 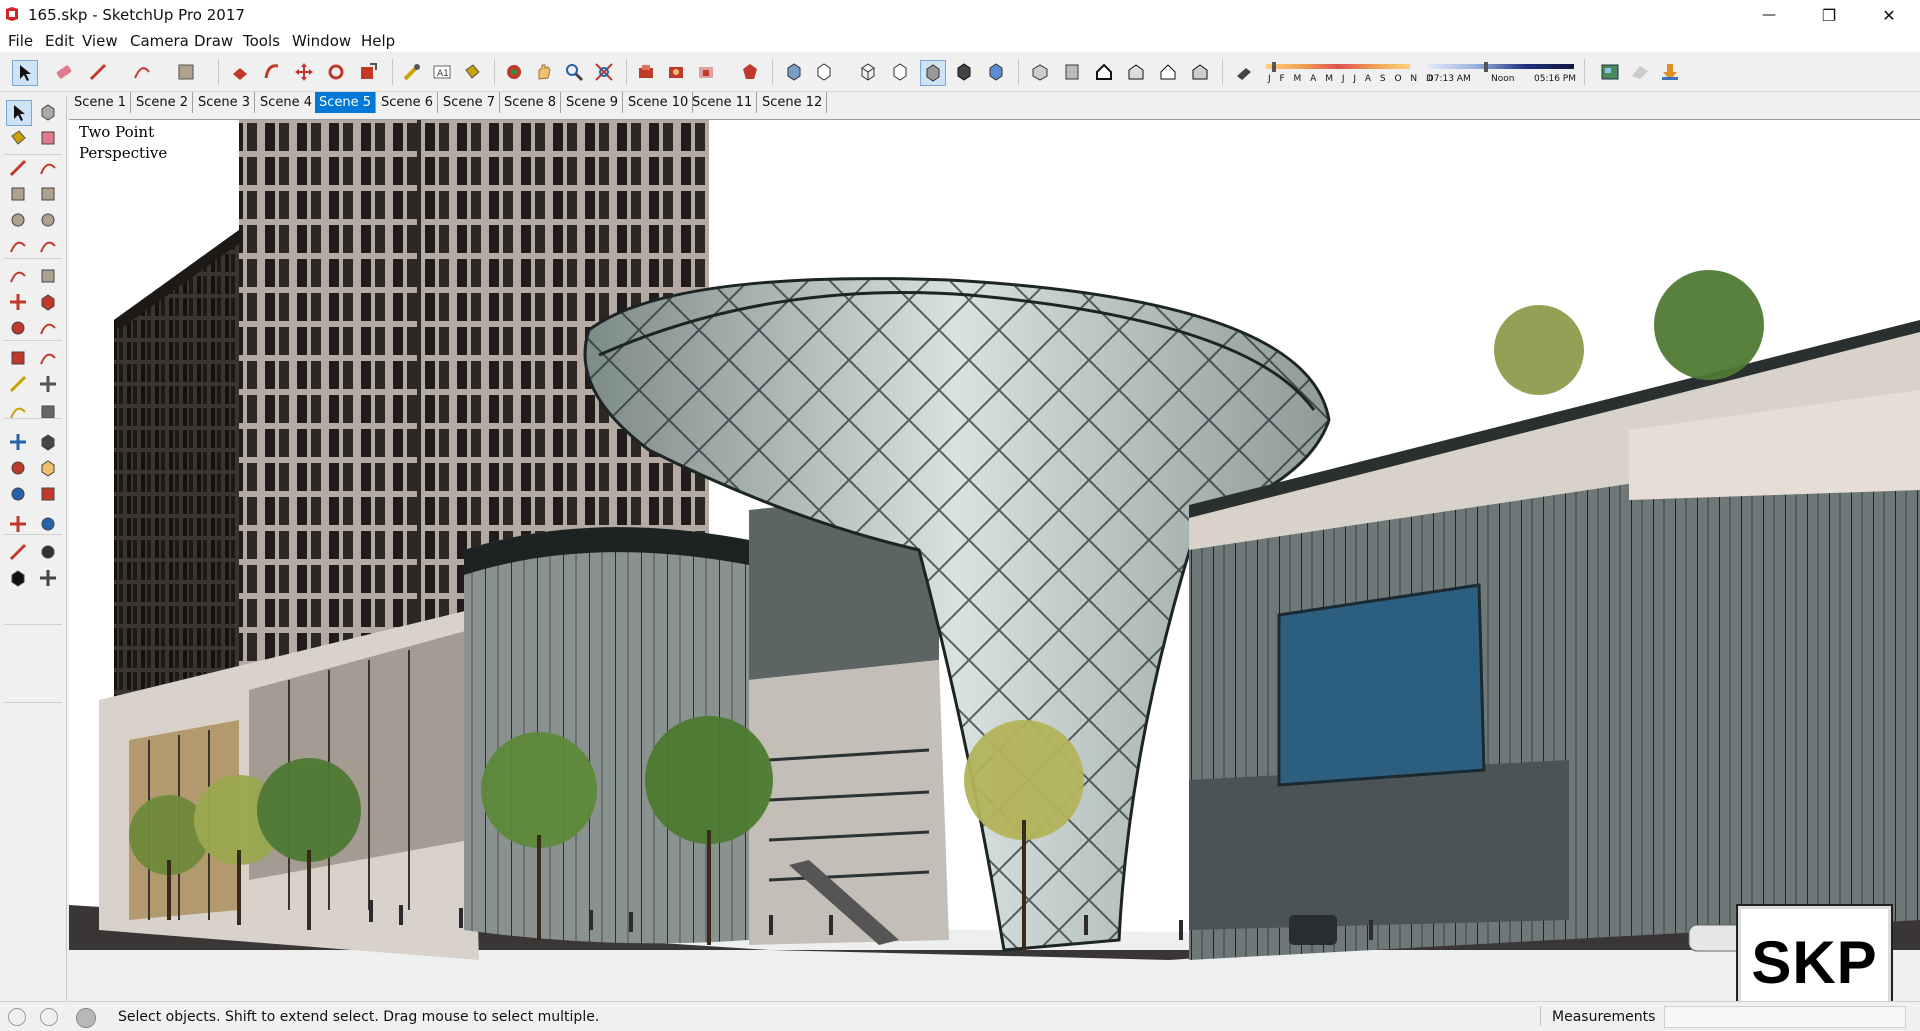 I want to click on user-account-icon, so click(x=86, y=1018).